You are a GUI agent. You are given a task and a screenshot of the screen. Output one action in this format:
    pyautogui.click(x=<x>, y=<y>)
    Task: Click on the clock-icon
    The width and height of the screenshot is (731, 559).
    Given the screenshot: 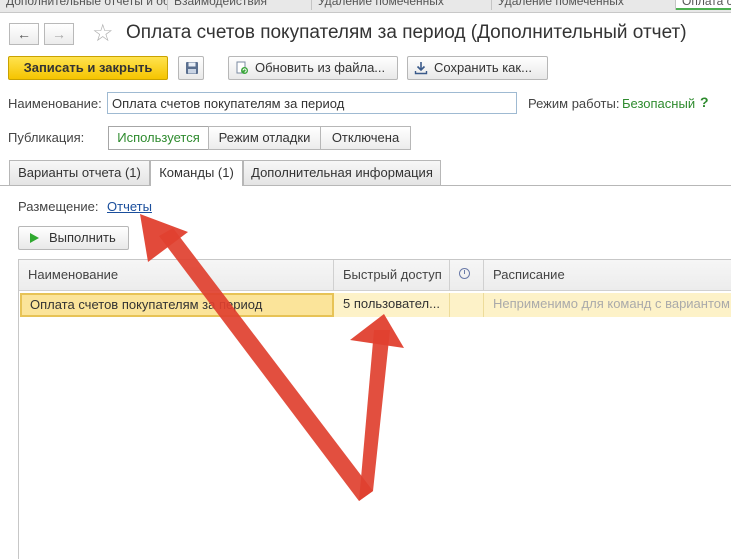 What is the action you would take?
    pyautogui.click(x=464, y=273)
    